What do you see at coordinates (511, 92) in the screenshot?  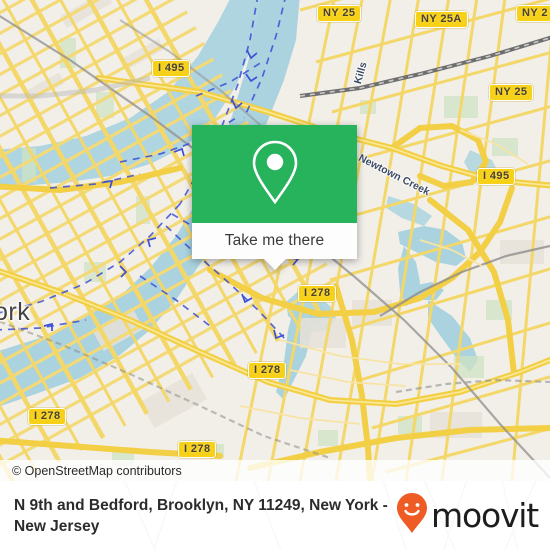 I see `route-shield-ny25-east: NY 25` at bounding box center [511, 92].